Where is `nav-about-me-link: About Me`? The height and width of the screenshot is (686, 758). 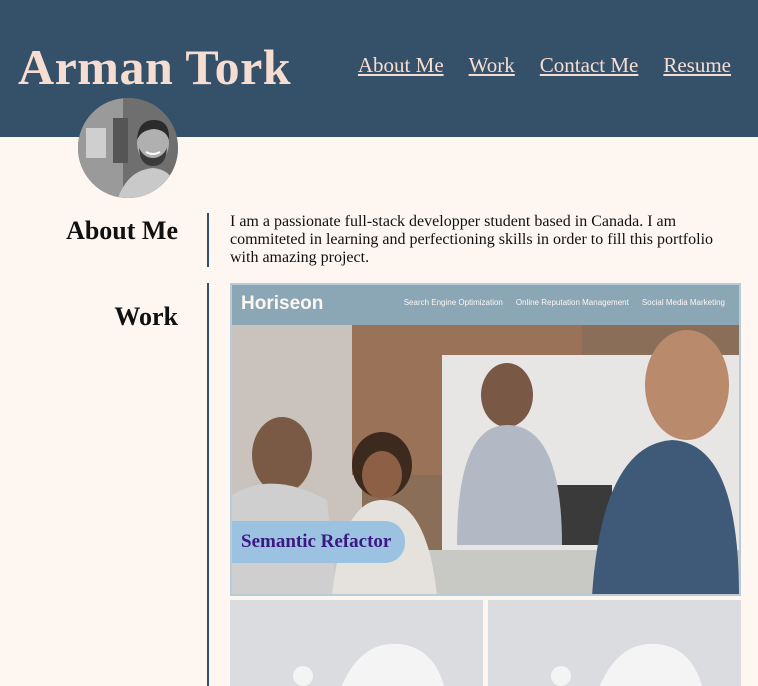 nav-about-me-link: About Me is located at coordinates (401, 65).